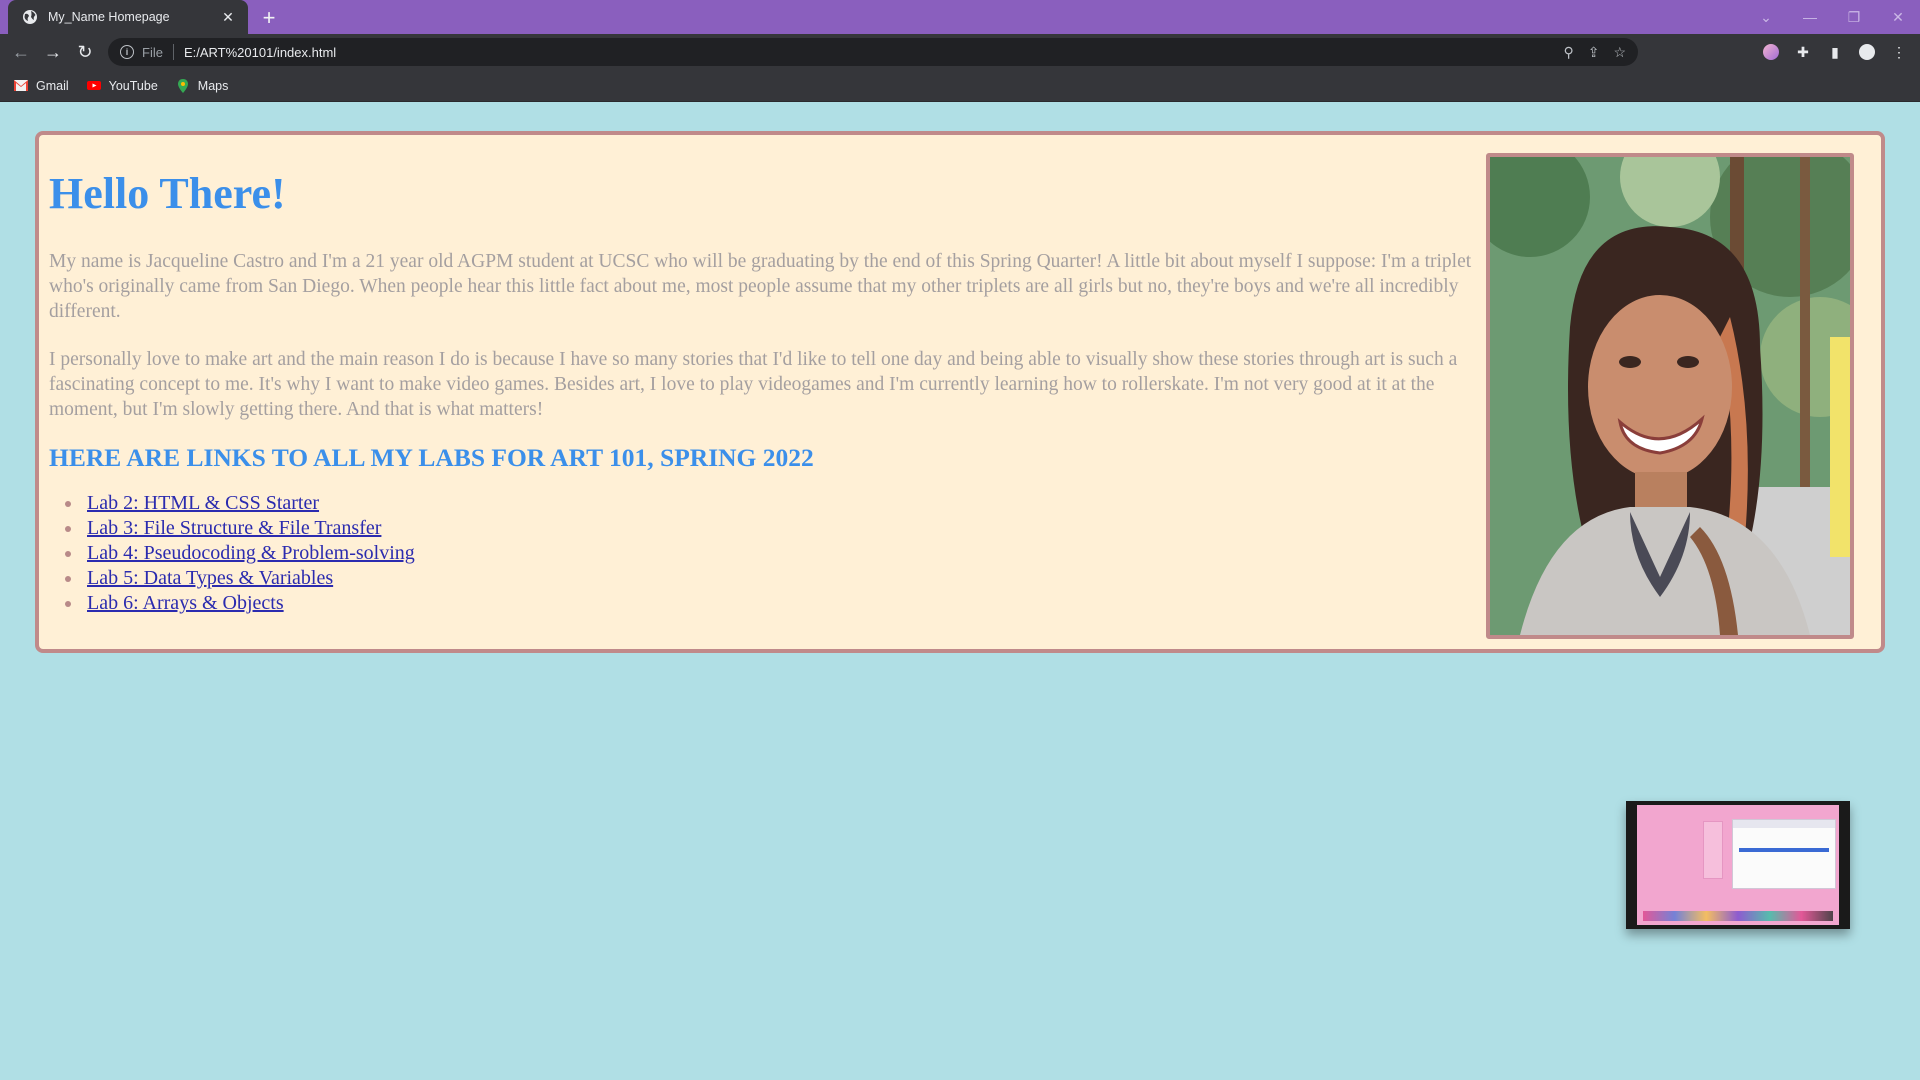 This screenshot has height=1080, width=1920. What do you see at coordinates (1784, 854) in the screenshot?
I see `thumbnail-window` at bounding box center [1784, 854].